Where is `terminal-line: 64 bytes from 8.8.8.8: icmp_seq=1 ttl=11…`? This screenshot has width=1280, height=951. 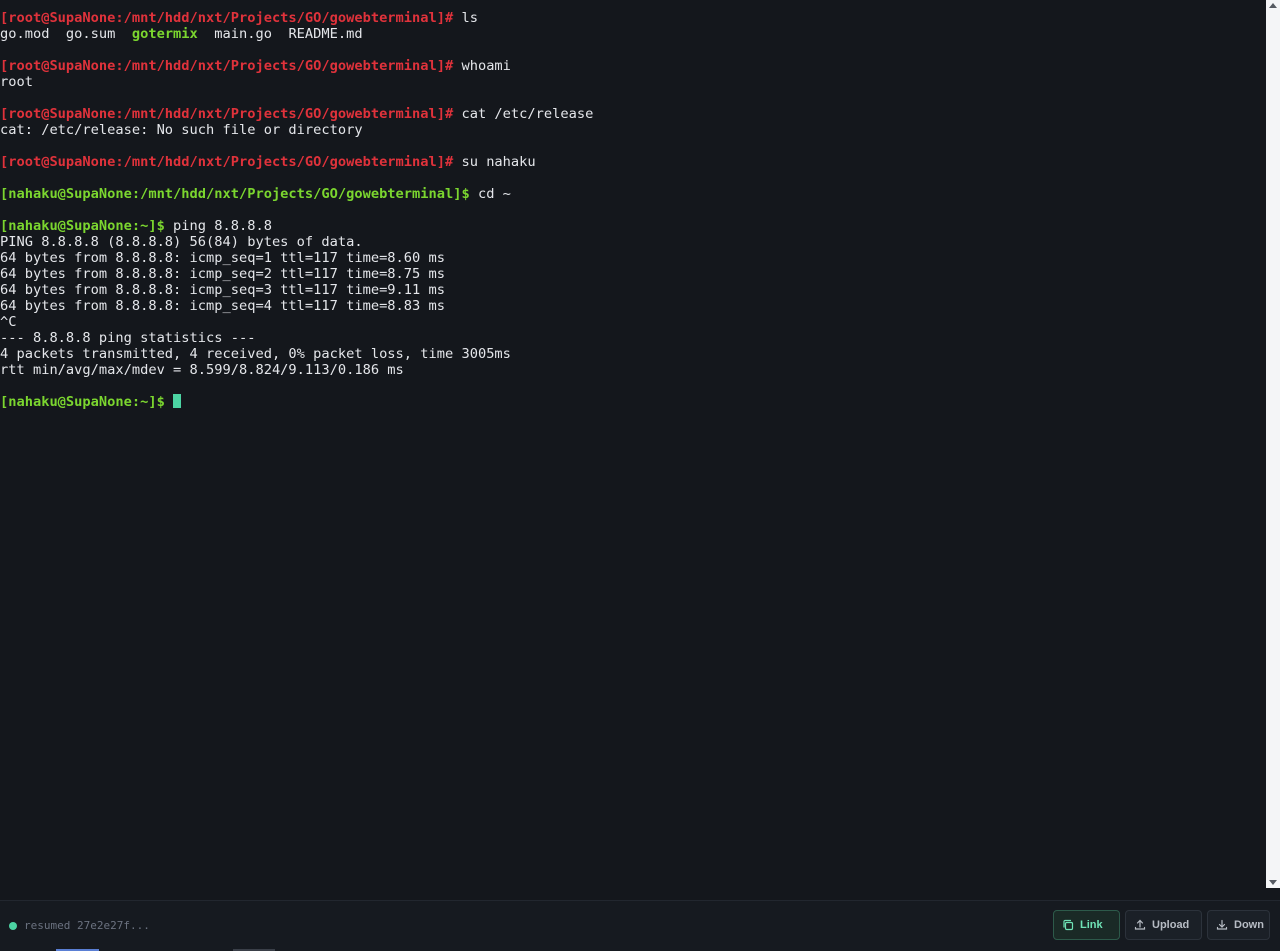 terminal-line: 64 bytes from 8.8.8.8: icmp_seq=1 ttl=11… is located at coordinates (633, 258).